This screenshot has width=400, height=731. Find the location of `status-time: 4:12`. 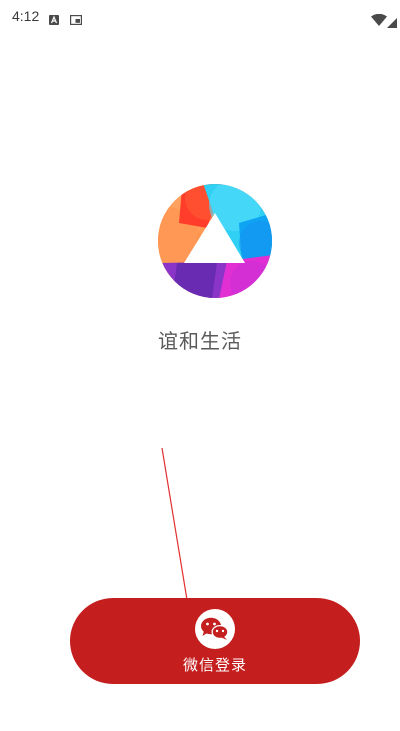

status-time: 4:12 is located at coordinates (26, 16).